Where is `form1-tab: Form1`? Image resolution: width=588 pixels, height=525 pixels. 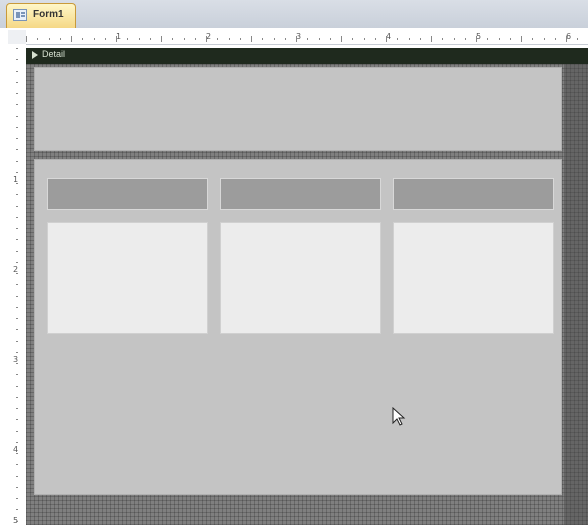
form1-tab: Form1 is located at coordinates (41, 15).